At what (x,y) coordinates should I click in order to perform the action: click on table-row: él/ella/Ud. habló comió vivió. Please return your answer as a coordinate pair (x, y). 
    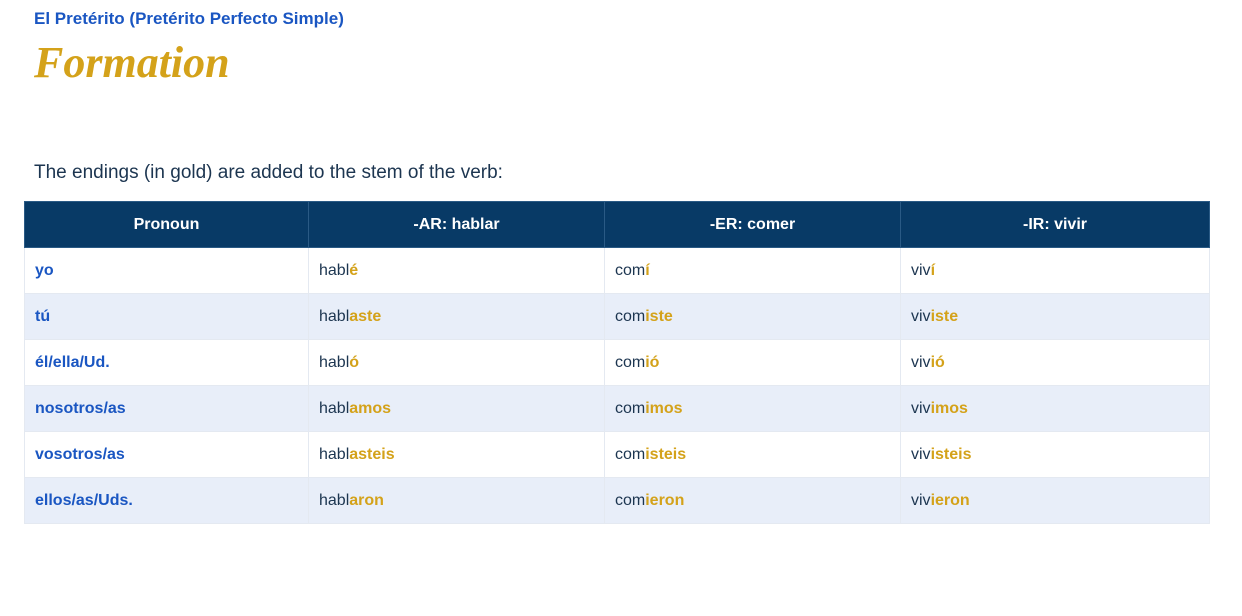
    Looking at the image, I should click on (617, 362).